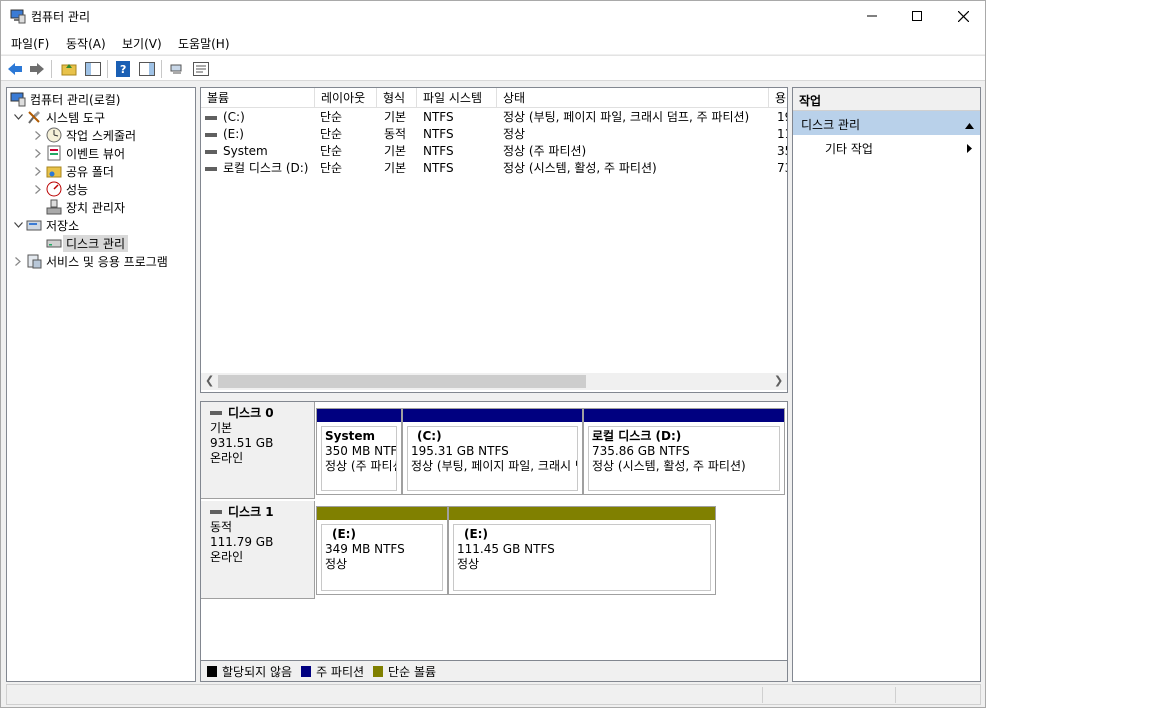 Image resolution: width=1152 pixels, height=720 pixels. I want to click on more-actions-label: 기타 작업, so click(849, 149).